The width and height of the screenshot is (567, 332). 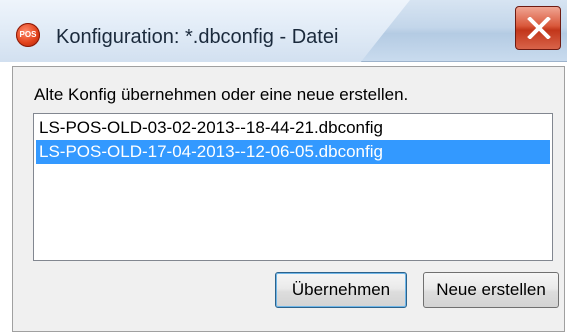 I want to click on app-icon: POS, so click(x=28, y=35).